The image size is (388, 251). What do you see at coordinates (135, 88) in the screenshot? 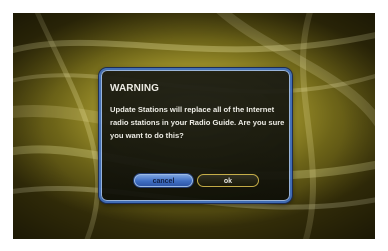
I see `dialog-title: WARNING` at bounding box center [135, 88].